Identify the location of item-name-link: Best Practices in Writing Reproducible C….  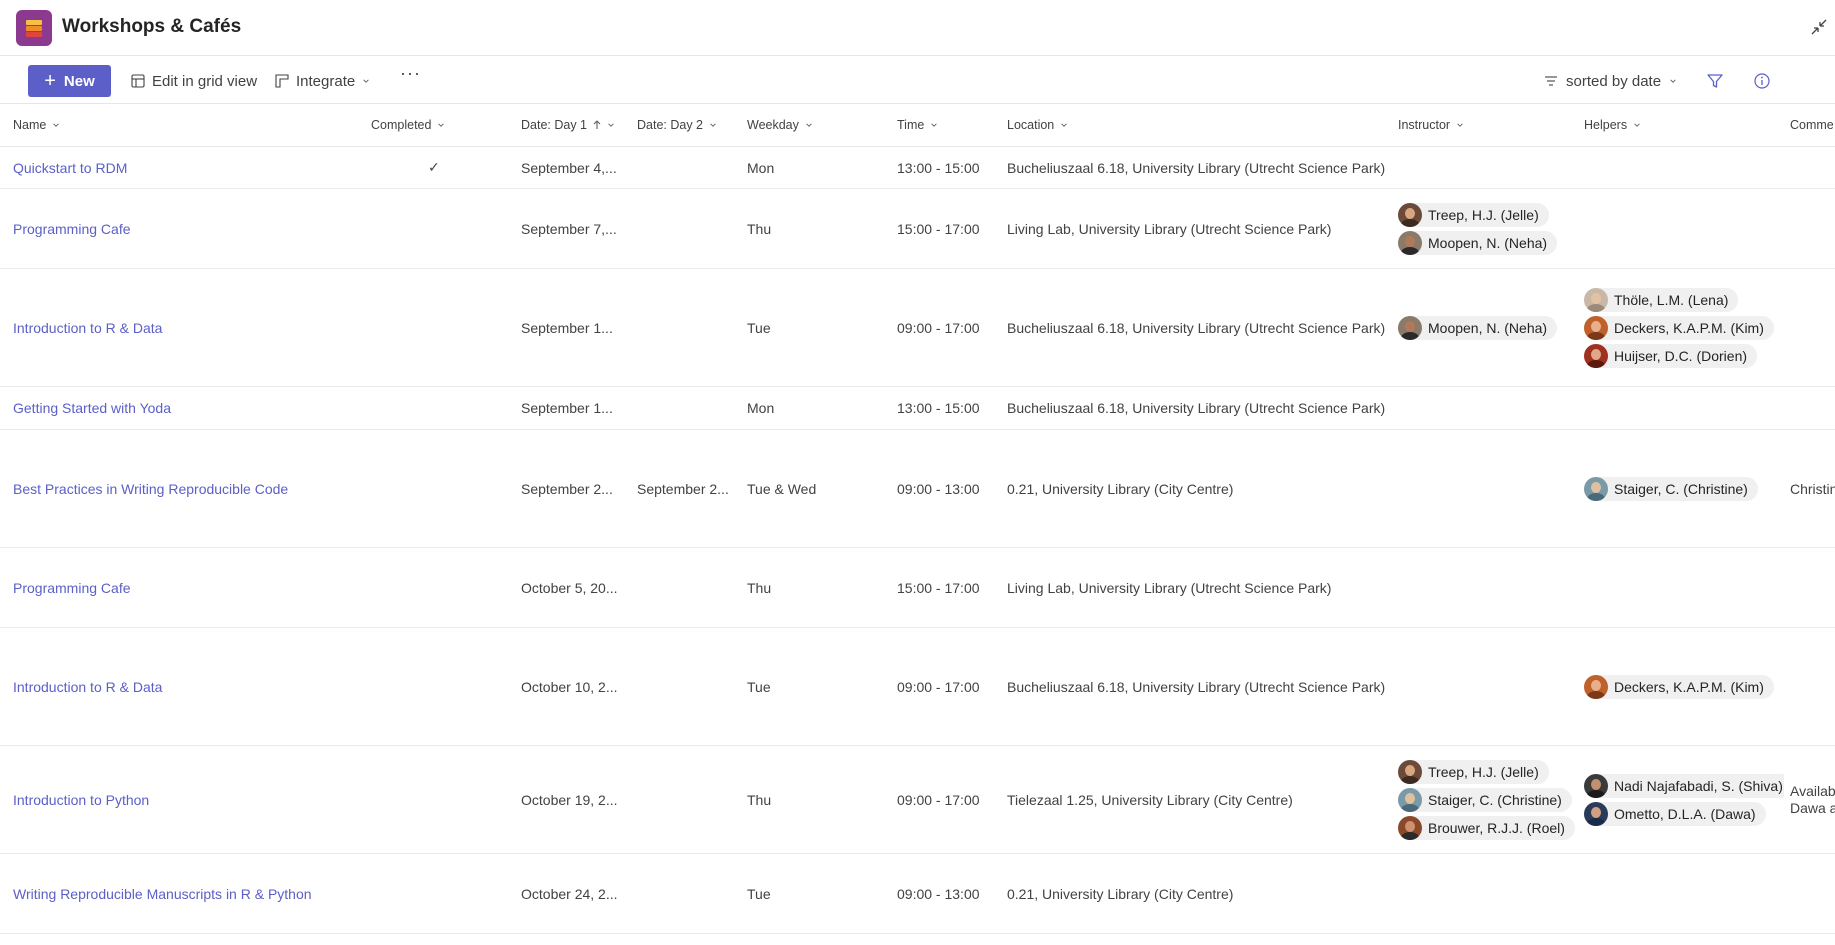
(183, 488).